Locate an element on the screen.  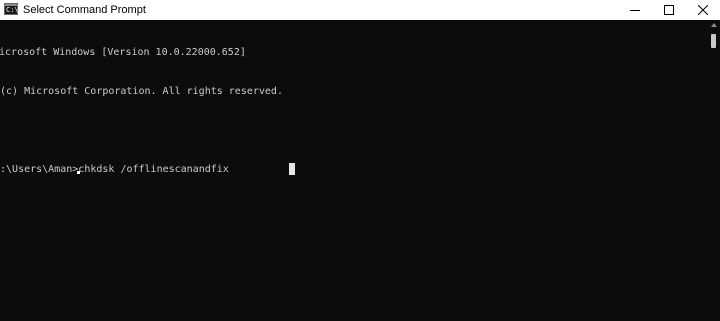
mouse-cursor is located at coordinates (78, 172).